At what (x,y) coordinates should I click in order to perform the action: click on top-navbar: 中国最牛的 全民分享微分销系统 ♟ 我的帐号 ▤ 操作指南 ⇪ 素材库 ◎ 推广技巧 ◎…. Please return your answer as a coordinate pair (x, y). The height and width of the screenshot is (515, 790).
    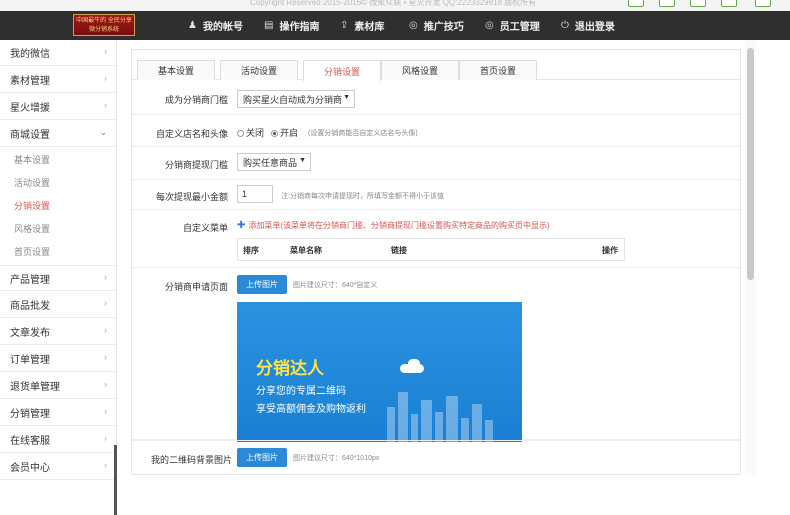
    Looking at the image, I should click on (395, 25).